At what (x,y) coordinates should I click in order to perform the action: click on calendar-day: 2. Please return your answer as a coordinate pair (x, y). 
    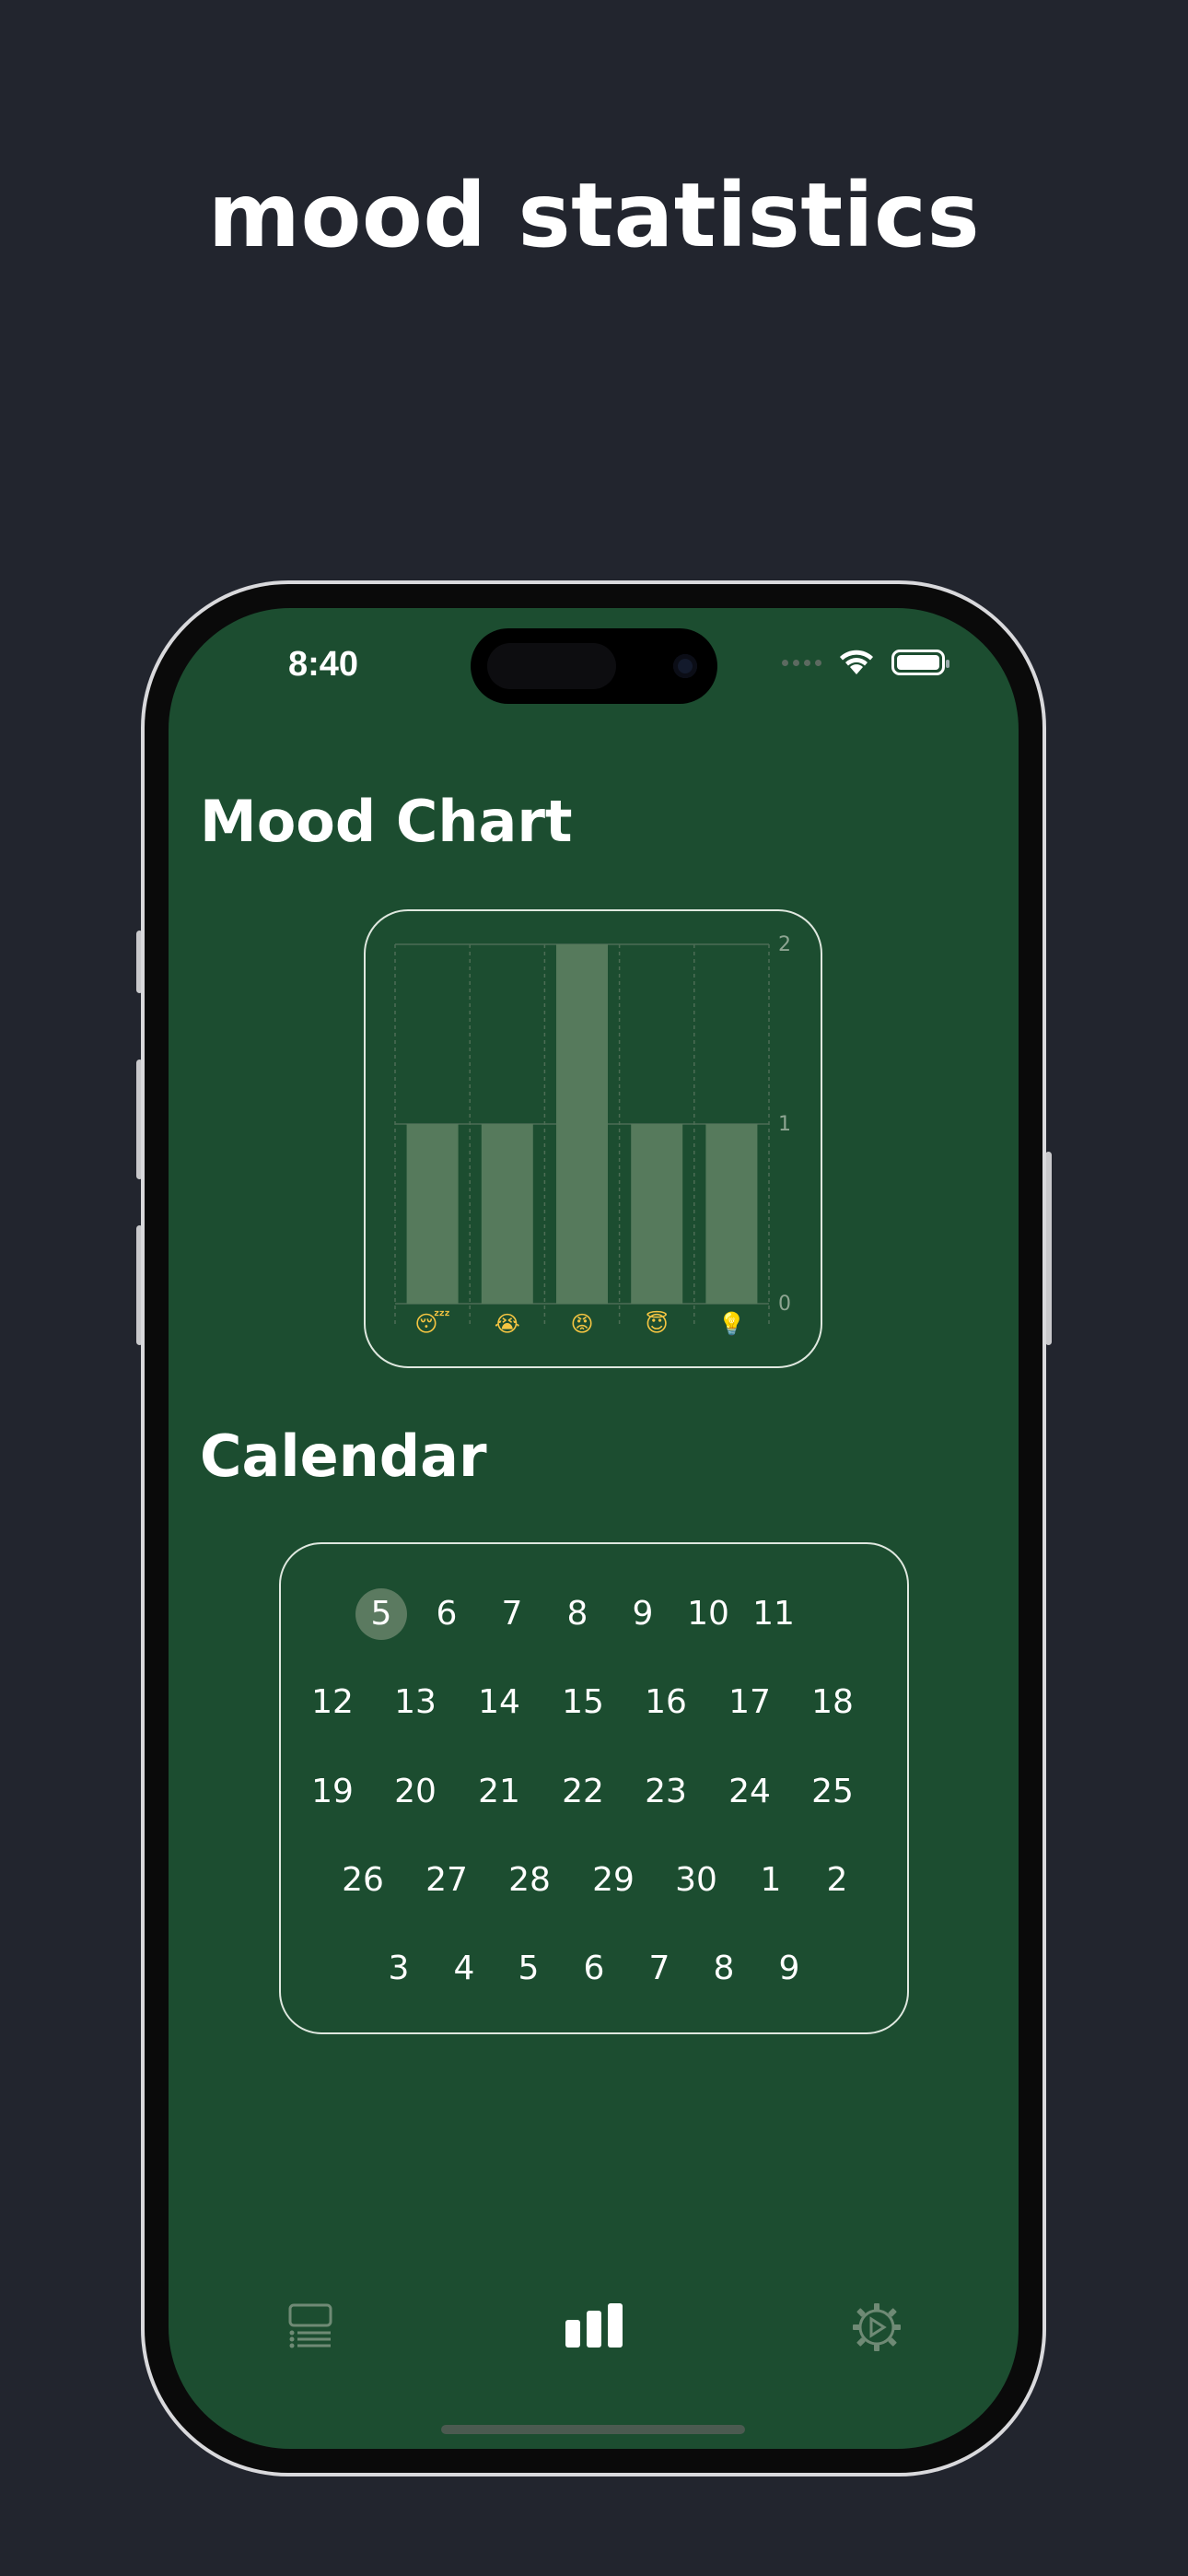
    Looking at the image, I should click on (837, 1880).